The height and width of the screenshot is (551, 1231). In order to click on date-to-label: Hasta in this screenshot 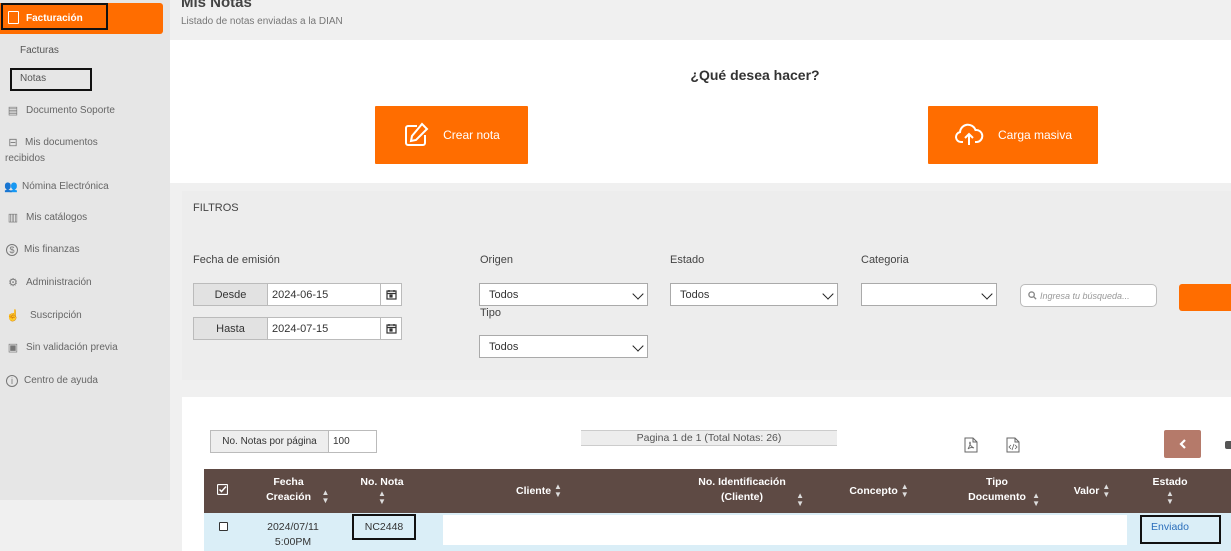, I will do `click(230, 328)`.